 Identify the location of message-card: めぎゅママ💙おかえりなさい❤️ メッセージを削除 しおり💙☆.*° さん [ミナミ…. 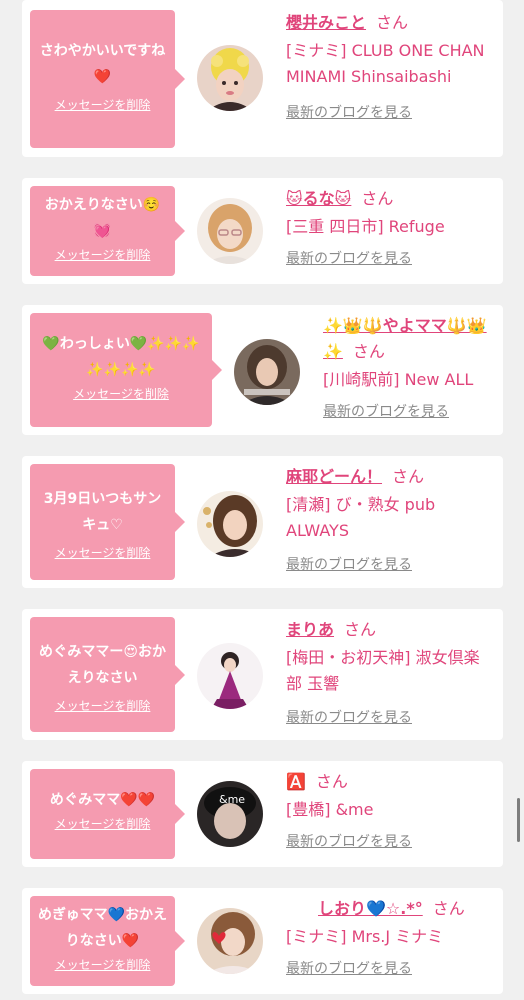
(262, 941).